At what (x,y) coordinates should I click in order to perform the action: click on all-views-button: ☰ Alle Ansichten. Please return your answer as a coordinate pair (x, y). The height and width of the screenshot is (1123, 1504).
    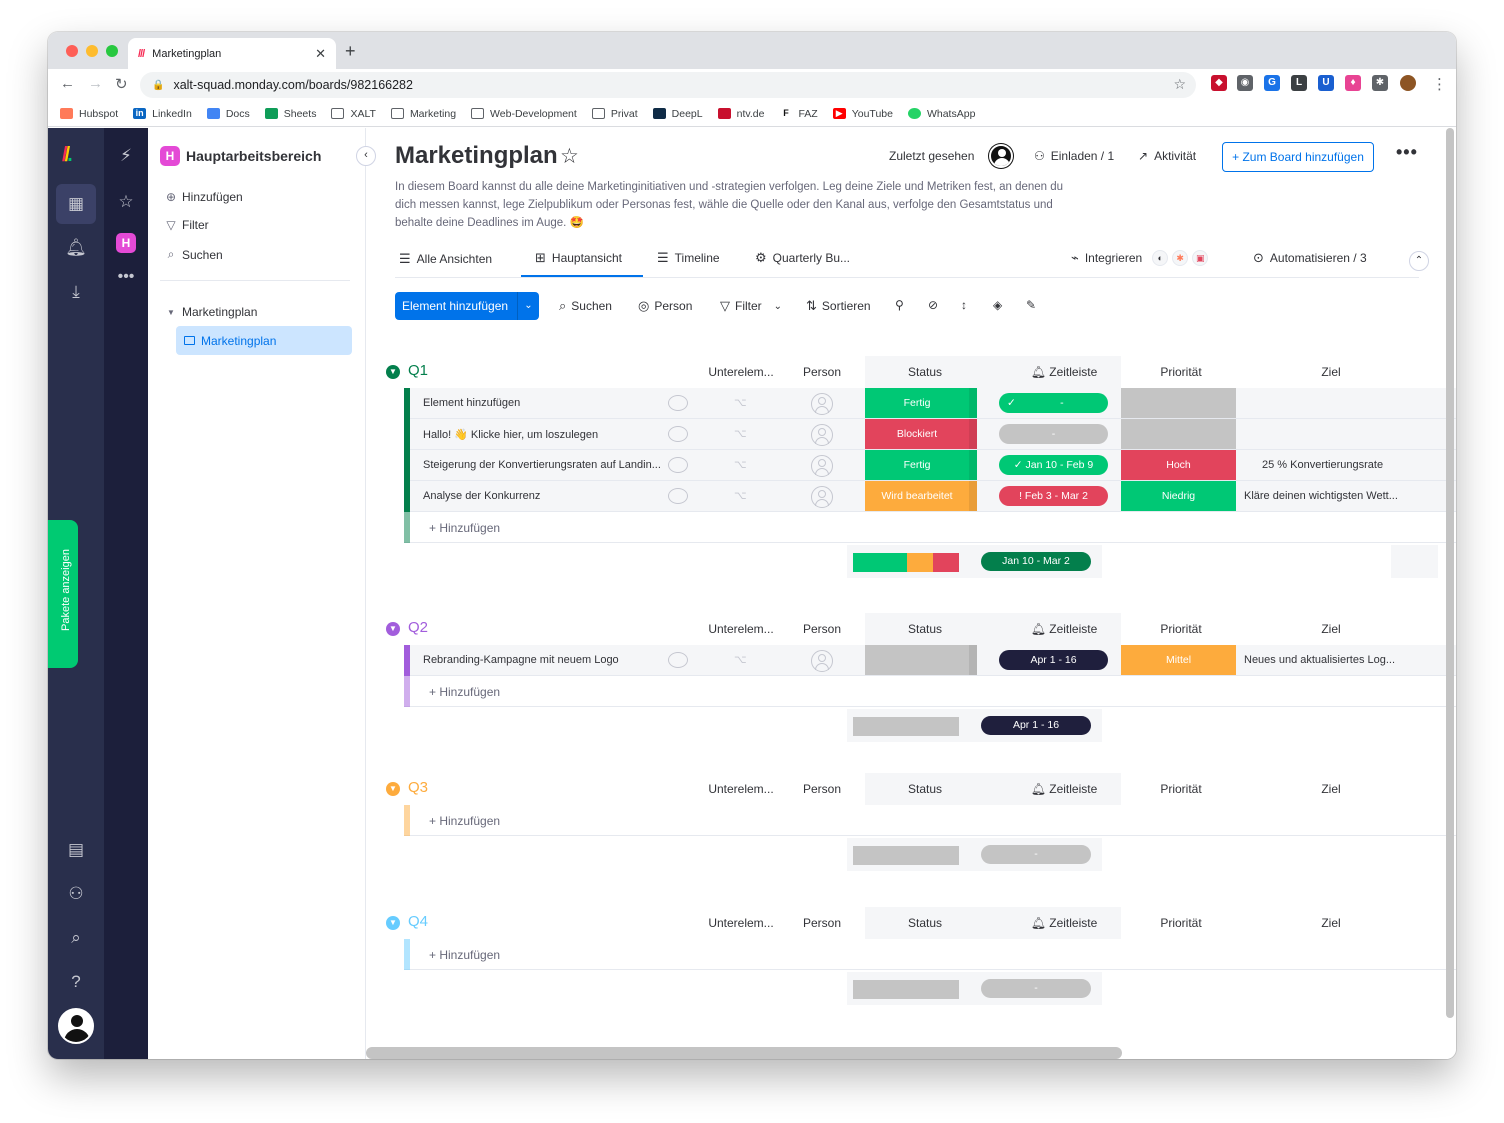
    Looking at the image, I should click on (445, 259).